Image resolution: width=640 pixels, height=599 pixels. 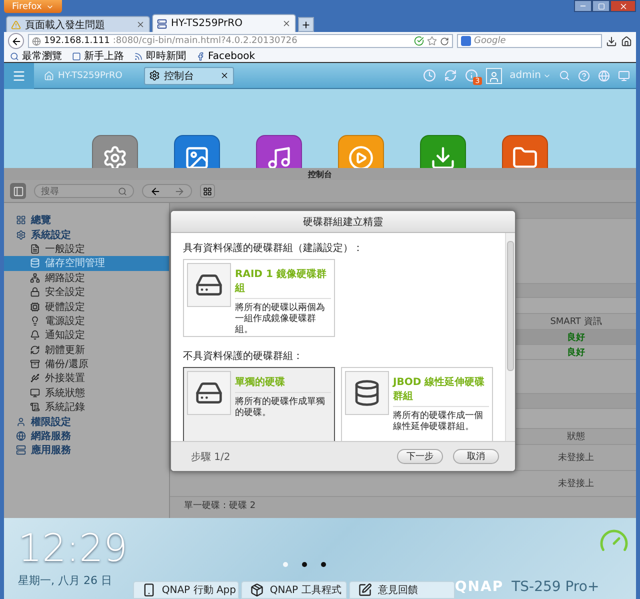 What do you see at coordinates (529, 41) in the screenshot?
I see `search-field: Google` at bounding box center [529, 41].